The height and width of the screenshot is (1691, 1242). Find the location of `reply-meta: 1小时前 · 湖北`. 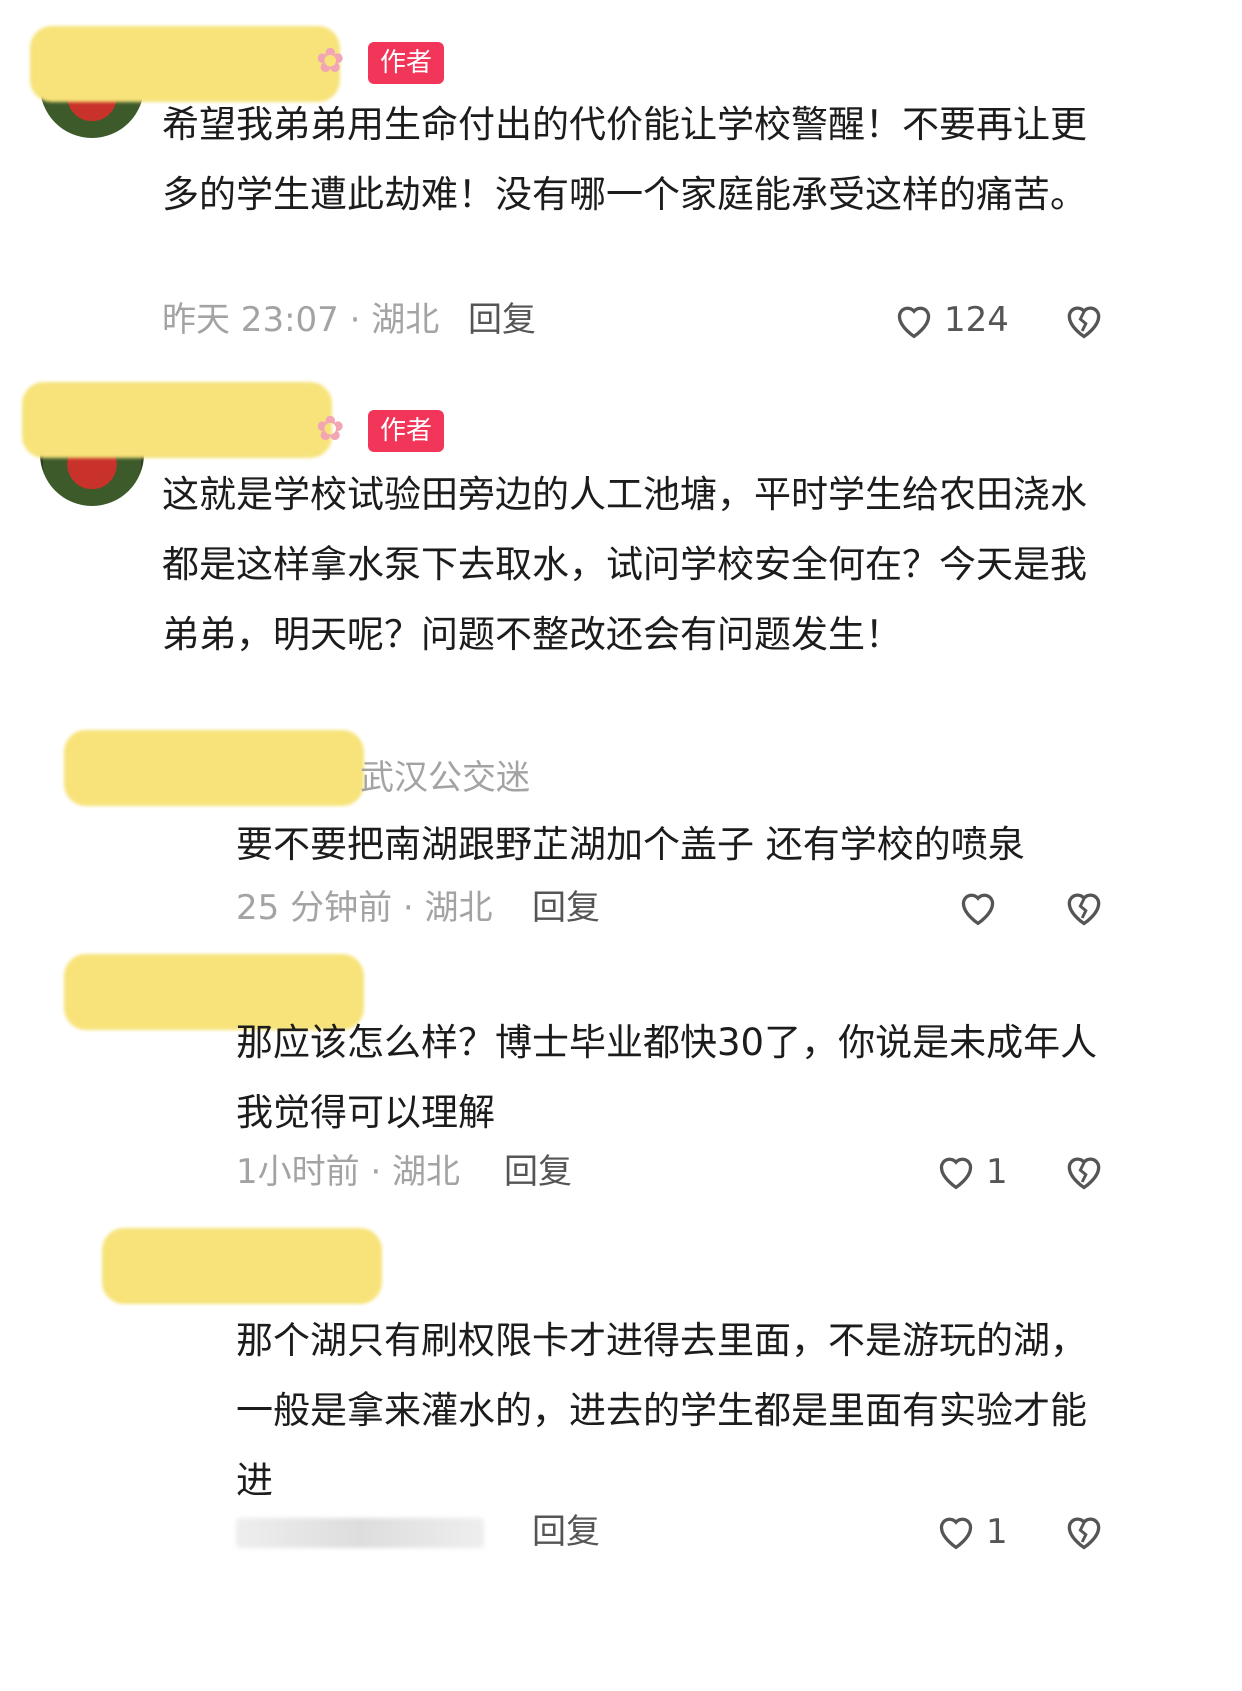

reply-meta: 1小时前 · 湖北 is located at coordinates (348, 1172).